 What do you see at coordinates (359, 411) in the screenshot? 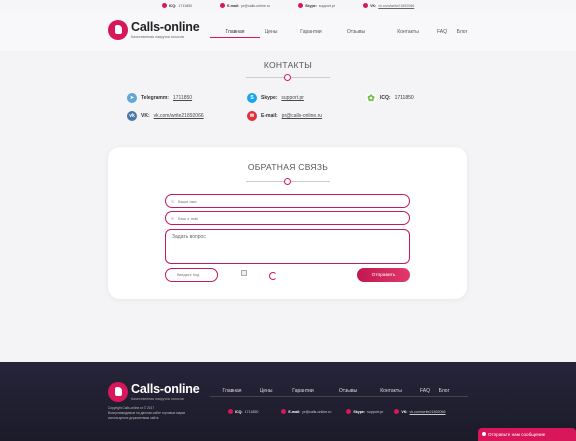
I see `footer-skype-label: Skype:` at bounding box center [359, 411].